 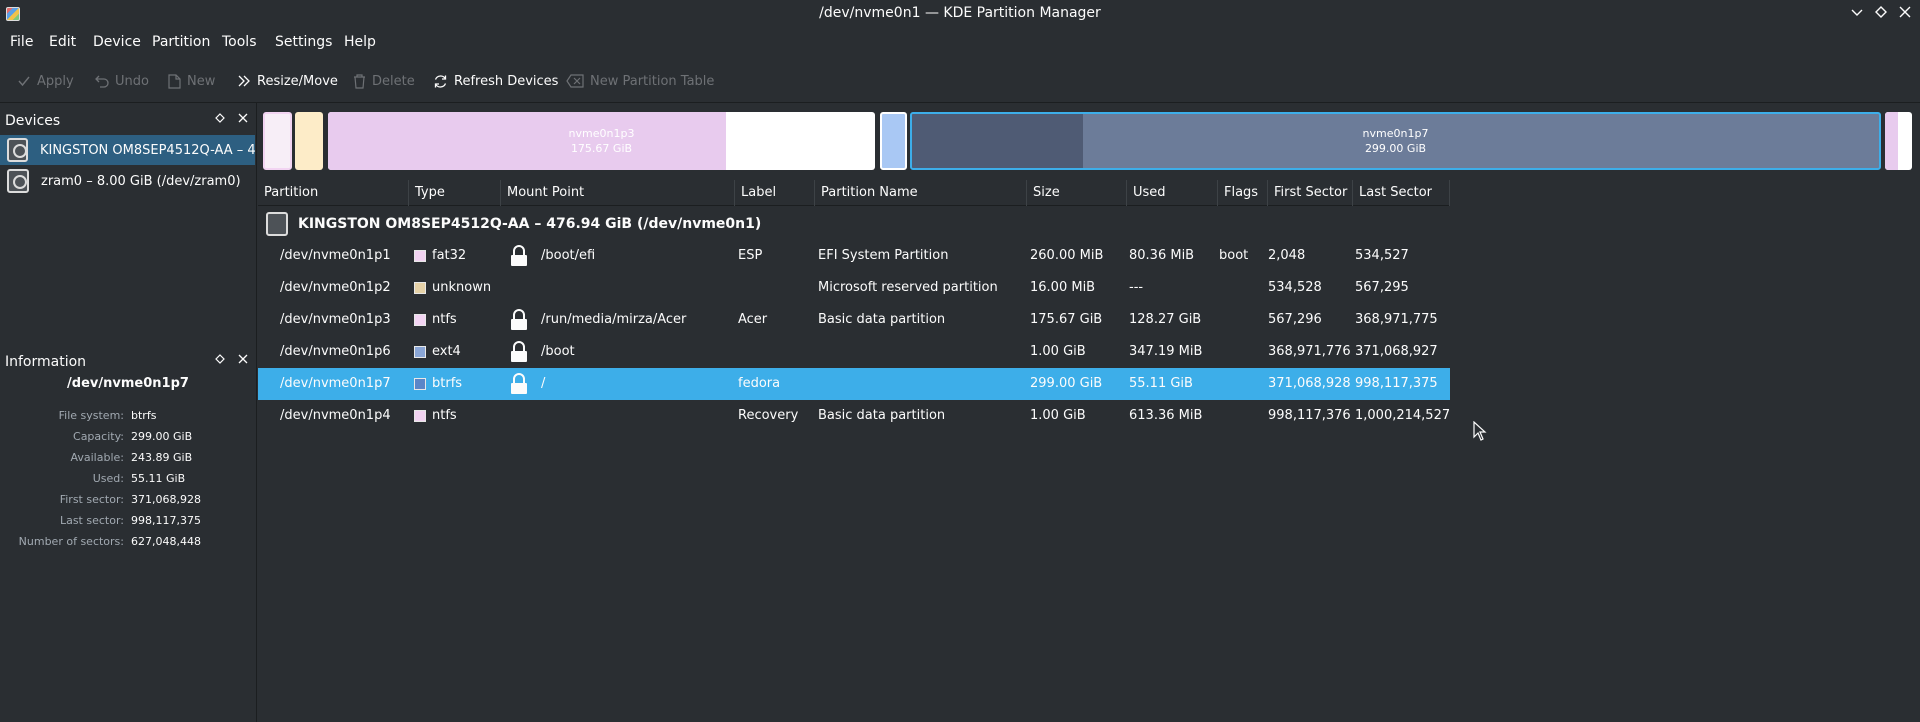 I want to click on new-partition-table-label: New Partition Table, so click(x=652, y=81).